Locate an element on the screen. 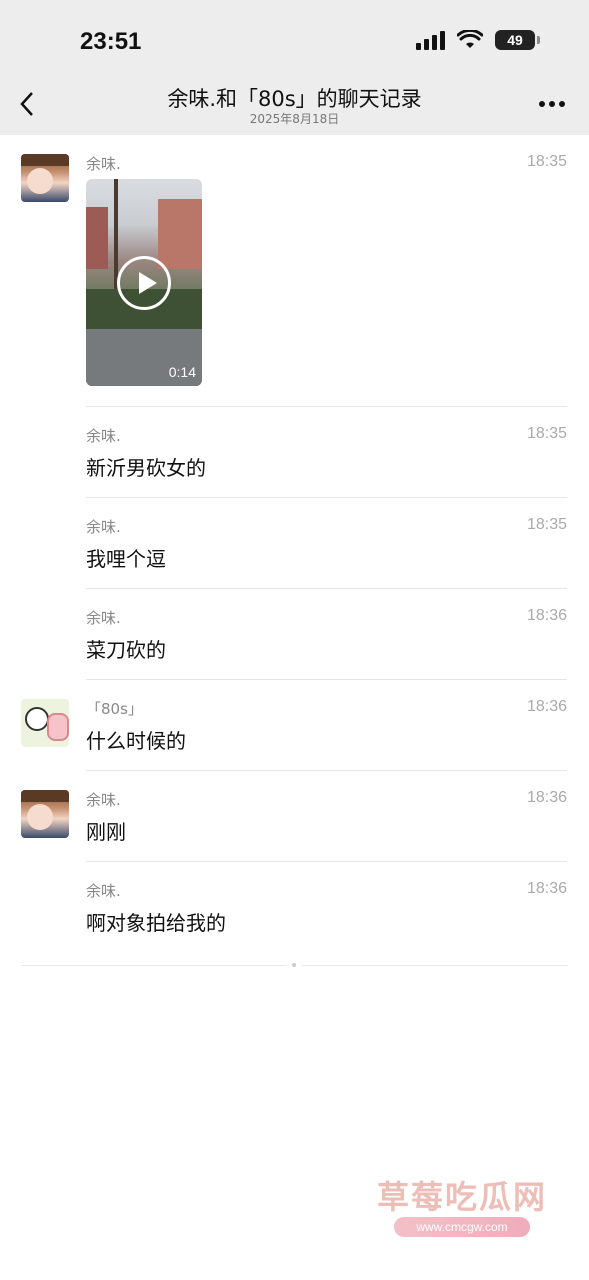  end-dot is located at coordinates (294, 965).